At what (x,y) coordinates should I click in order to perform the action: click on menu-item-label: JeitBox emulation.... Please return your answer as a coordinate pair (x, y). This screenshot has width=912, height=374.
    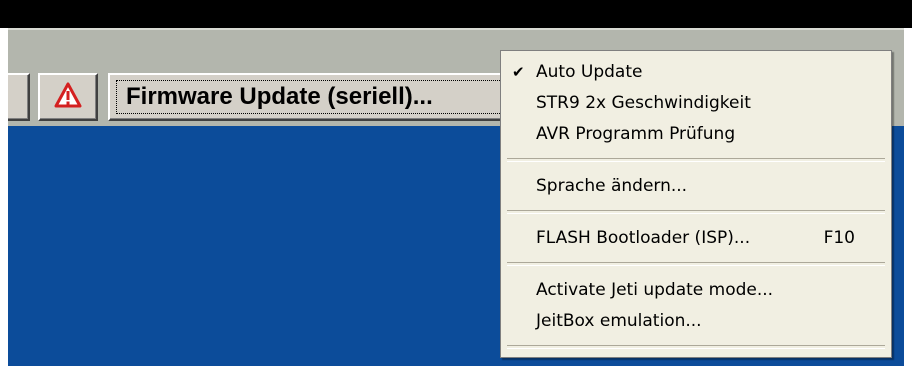
    Looking at the image, I should click on (619, 321).